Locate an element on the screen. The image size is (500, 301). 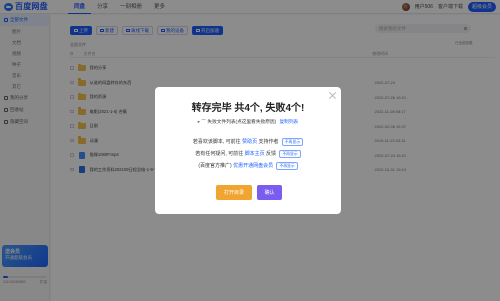
script-home-link: 脚本主页 is located at coordinates (255, 154).